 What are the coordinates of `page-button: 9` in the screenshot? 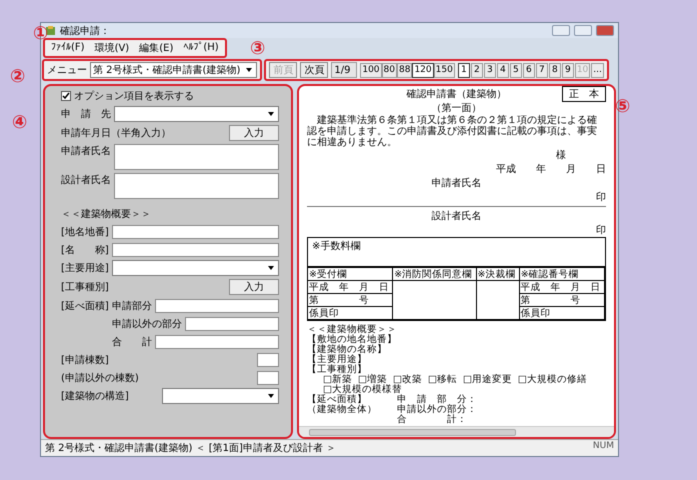 It's located at (568, 70).